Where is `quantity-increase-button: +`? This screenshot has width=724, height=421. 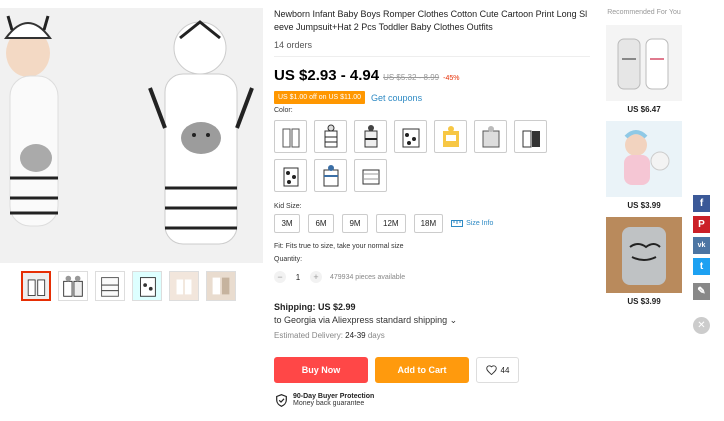 quantity-increase-button: + is located at coordinates (316, 277).